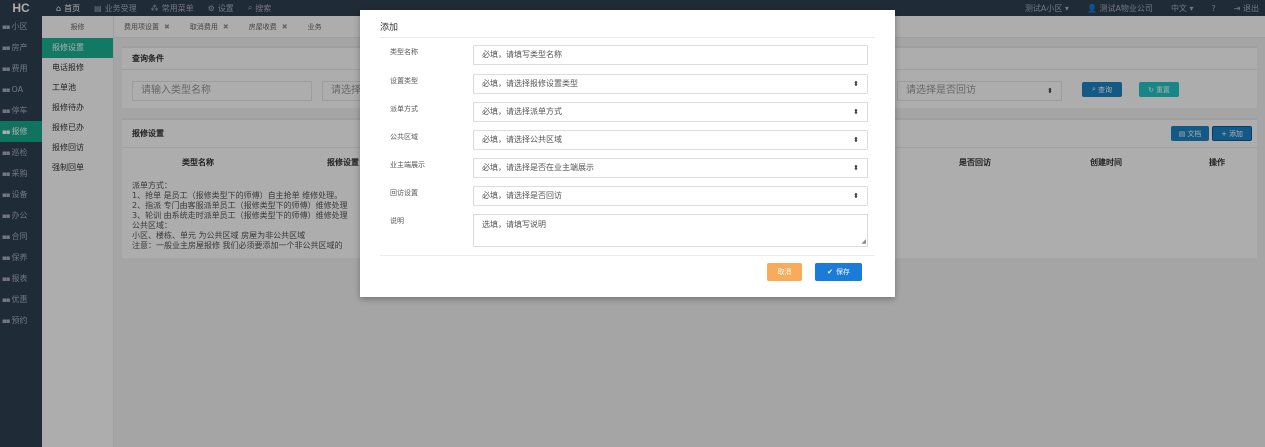 The height and width of the screenshot is (447, 1265). Describe the element at coordinates (670, 140) in the screenshot. I see `public-area-select: 必填，请选择公共区域 ⬍` at that location.